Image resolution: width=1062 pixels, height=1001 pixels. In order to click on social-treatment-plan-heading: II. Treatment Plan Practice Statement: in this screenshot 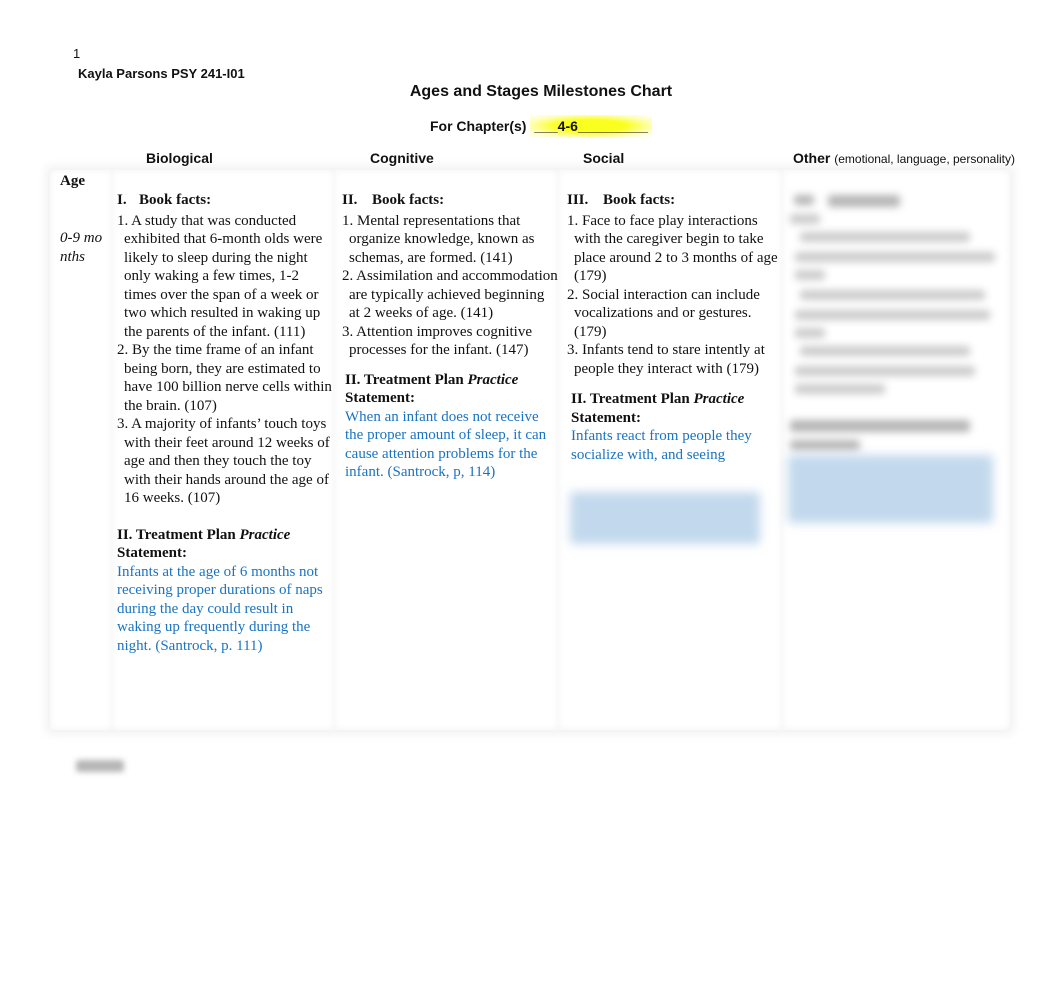, I will do `click(658, 408)`.